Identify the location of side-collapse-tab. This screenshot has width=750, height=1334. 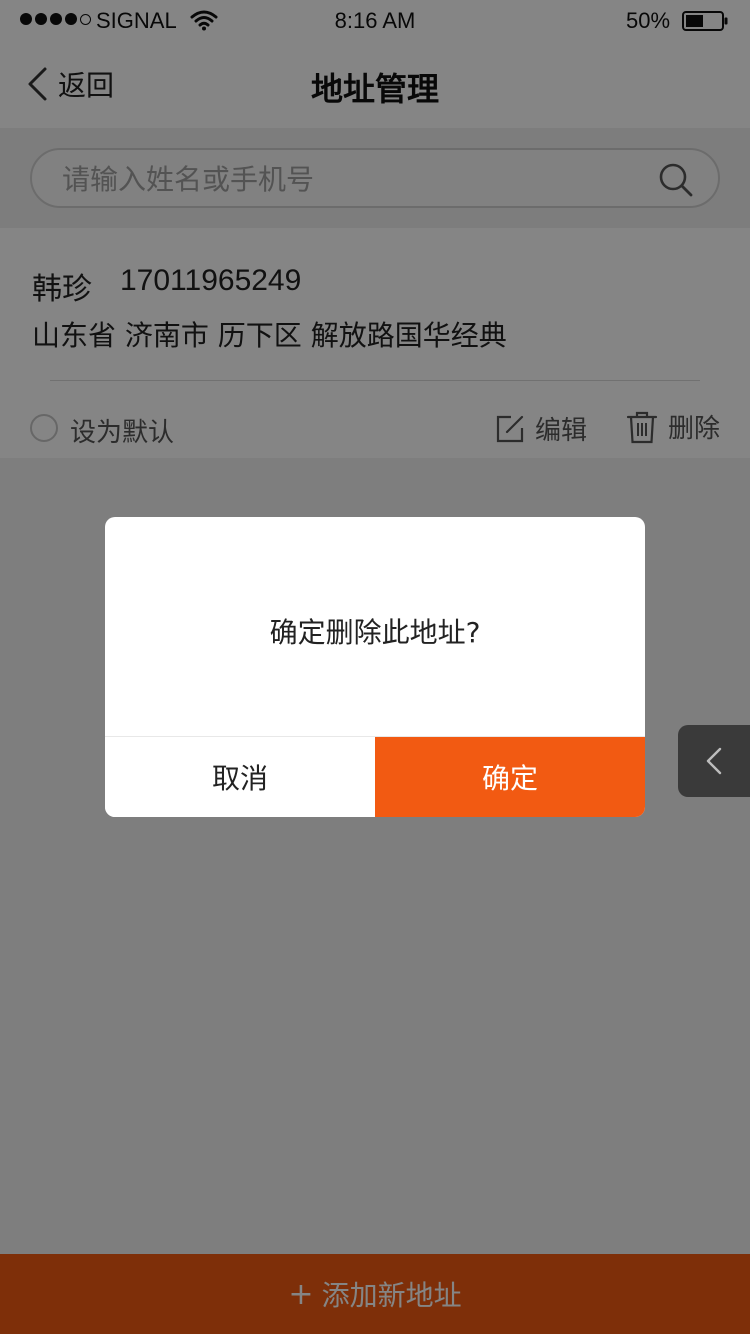
(714, 761).